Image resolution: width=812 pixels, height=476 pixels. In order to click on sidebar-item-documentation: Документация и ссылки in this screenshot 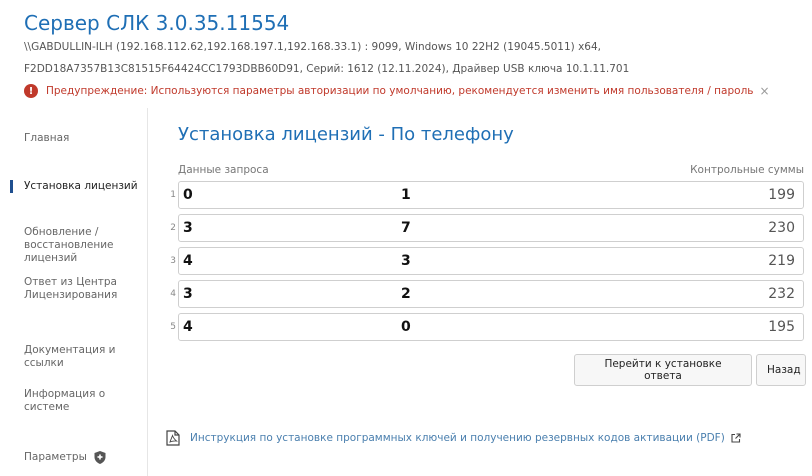, I will do `click(75, 357)`.